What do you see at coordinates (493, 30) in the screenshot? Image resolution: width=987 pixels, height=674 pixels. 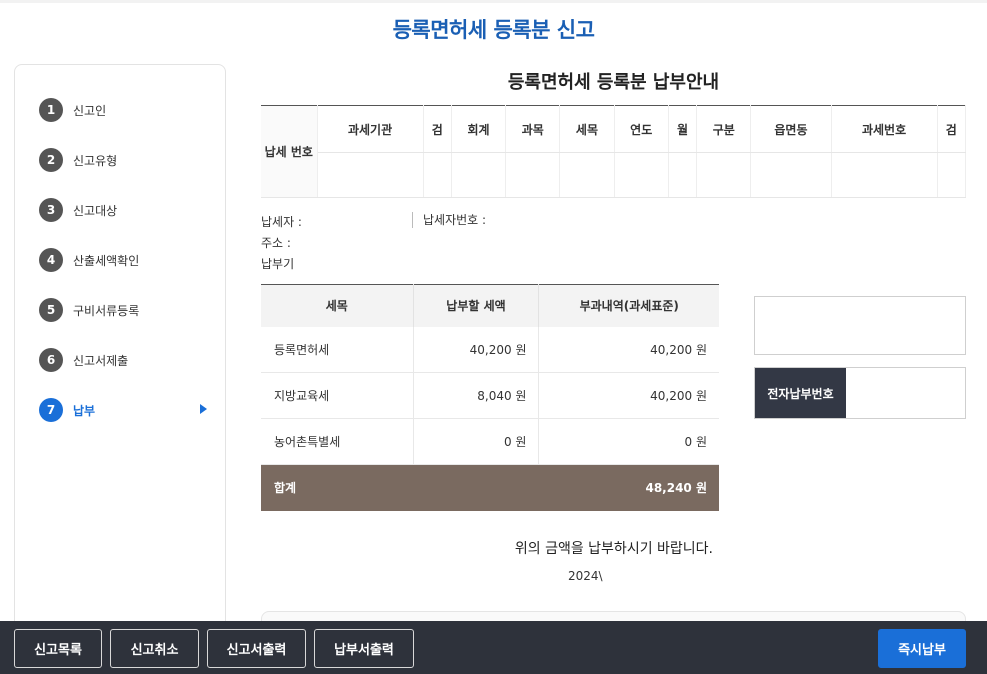 I see `page-title: 등록면허세 등록분 신고` at bounding box center [493, 30].